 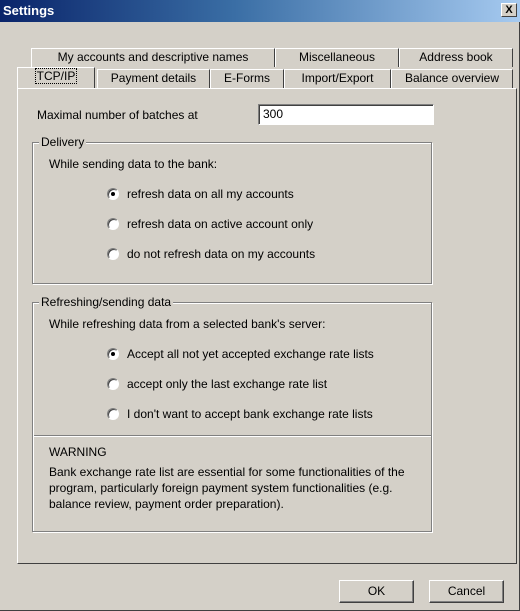 I want to click on close-button: X, so click(x=509, y=10).